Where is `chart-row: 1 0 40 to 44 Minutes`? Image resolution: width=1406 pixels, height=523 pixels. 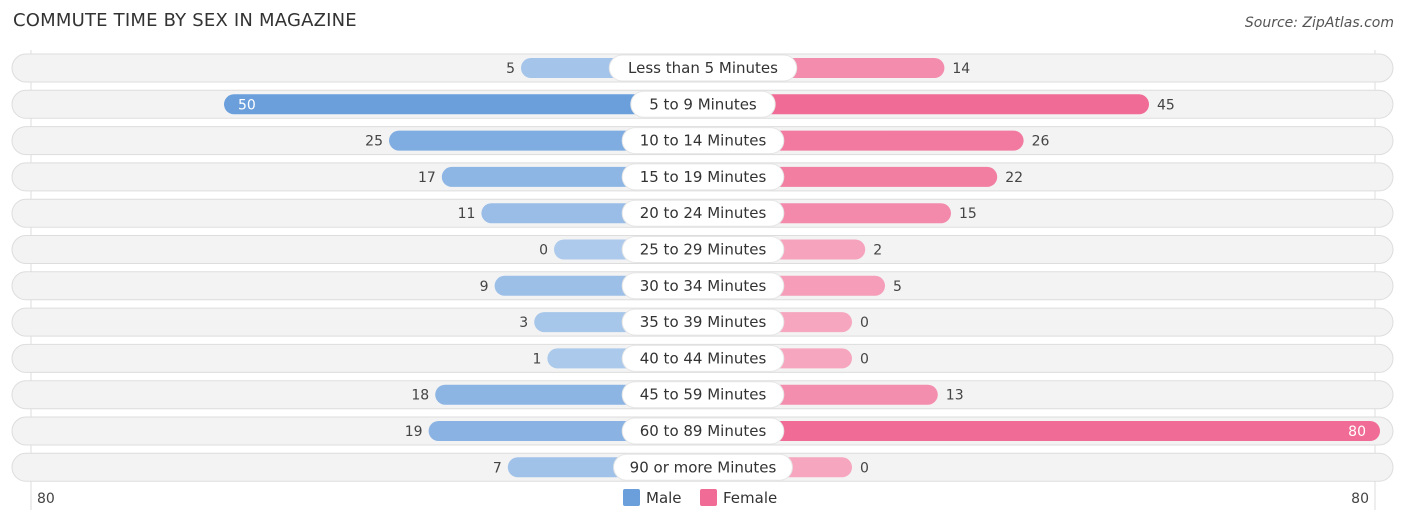 chart-row: 1 0 40 to 44 Minutes is located at coordinates (702, 358).